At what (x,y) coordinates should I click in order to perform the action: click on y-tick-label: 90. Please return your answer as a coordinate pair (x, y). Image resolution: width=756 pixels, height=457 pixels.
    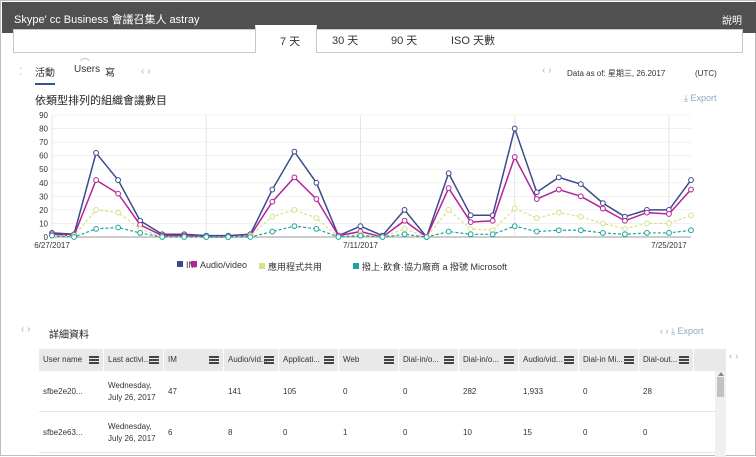
    Looking at the image, I should click on (43, 115).